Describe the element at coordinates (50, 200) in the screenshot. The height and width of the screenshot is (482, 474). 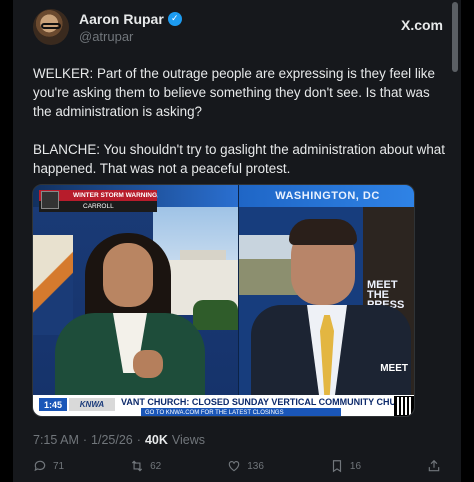
I see `weather-icon` at that location.